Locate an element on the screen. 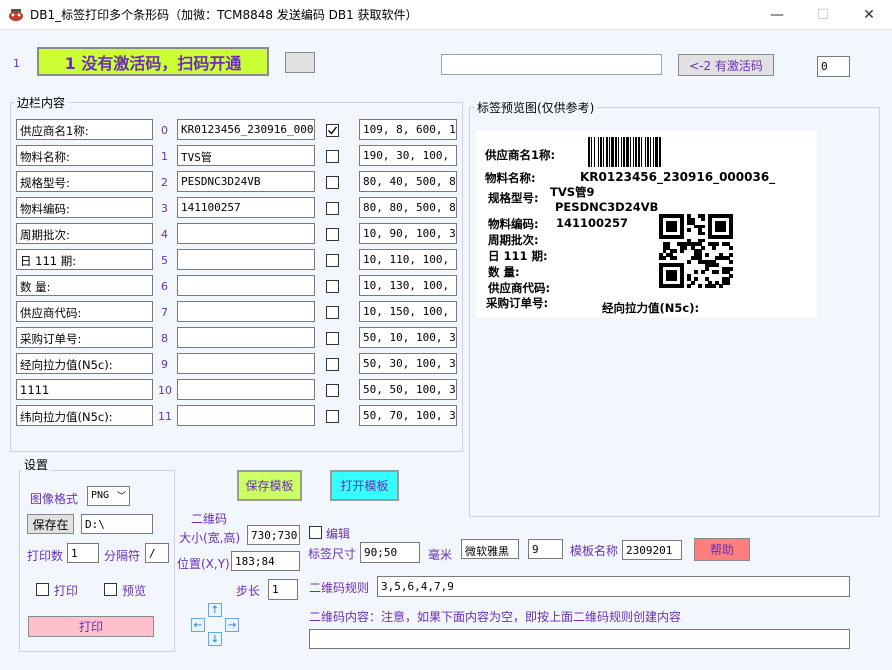 The image size is (892, 670). counter-field: 0 is located at coordinates (833, 66).